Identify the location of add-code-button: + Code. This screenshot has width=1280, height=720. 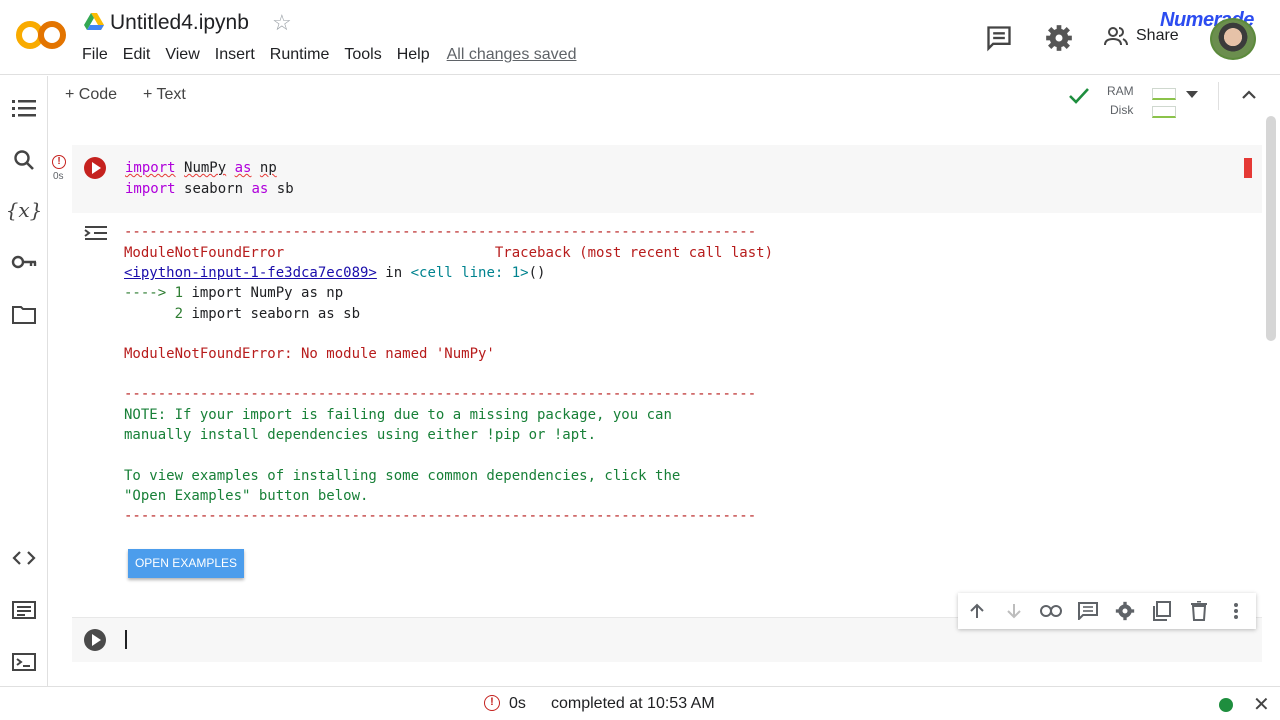
(91, 95).